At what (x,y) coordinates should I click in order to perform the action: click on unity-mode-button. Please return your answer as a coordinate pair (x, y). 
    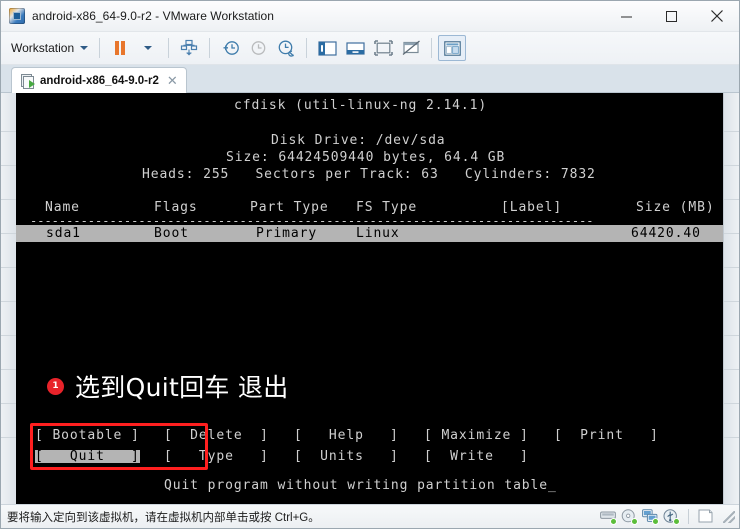
    Looking at the image, I should click on (411, 48).